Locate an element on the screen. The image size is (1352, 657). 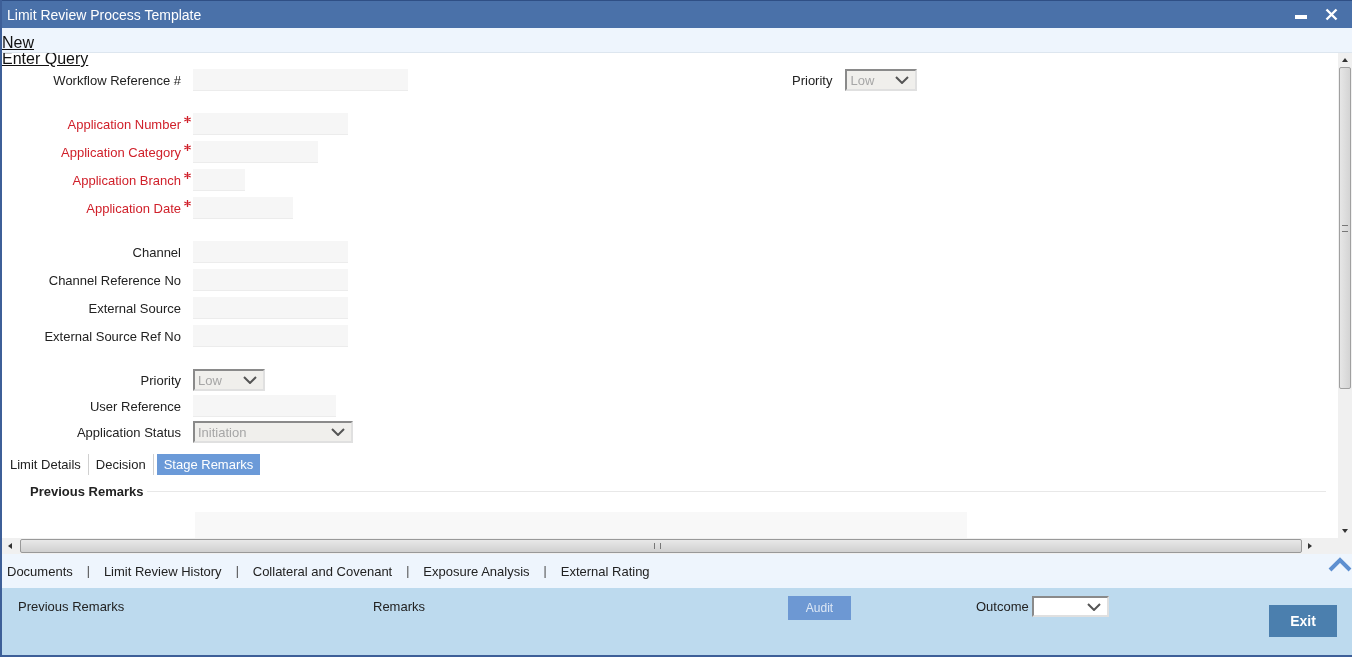
nav-link: External Rating is located at coordinates (605, 571).